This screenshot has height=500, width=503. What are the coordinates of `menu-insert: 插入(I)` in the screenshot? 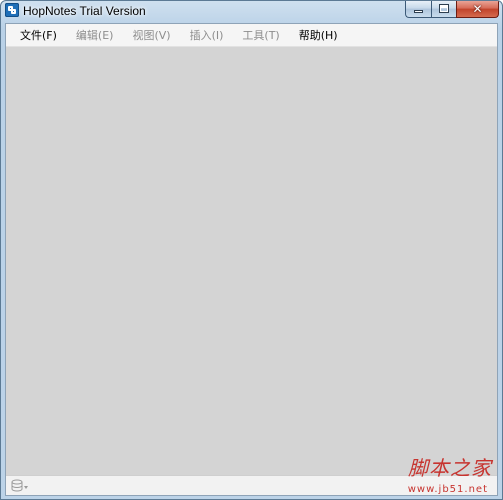 It's located at (207, 35).